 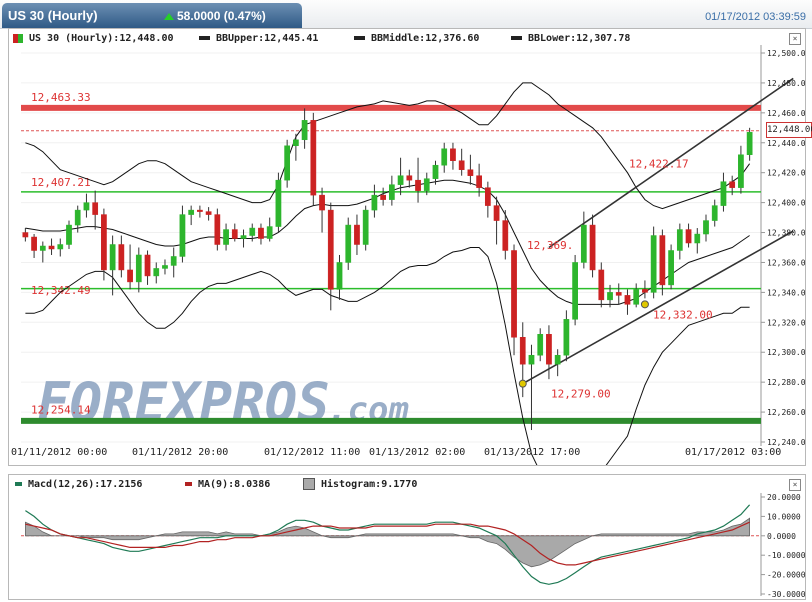 What do you see at coordinates (169, 16) in the screenshot?
I see `up-arrow-icon` at bounding box center [169, 16].